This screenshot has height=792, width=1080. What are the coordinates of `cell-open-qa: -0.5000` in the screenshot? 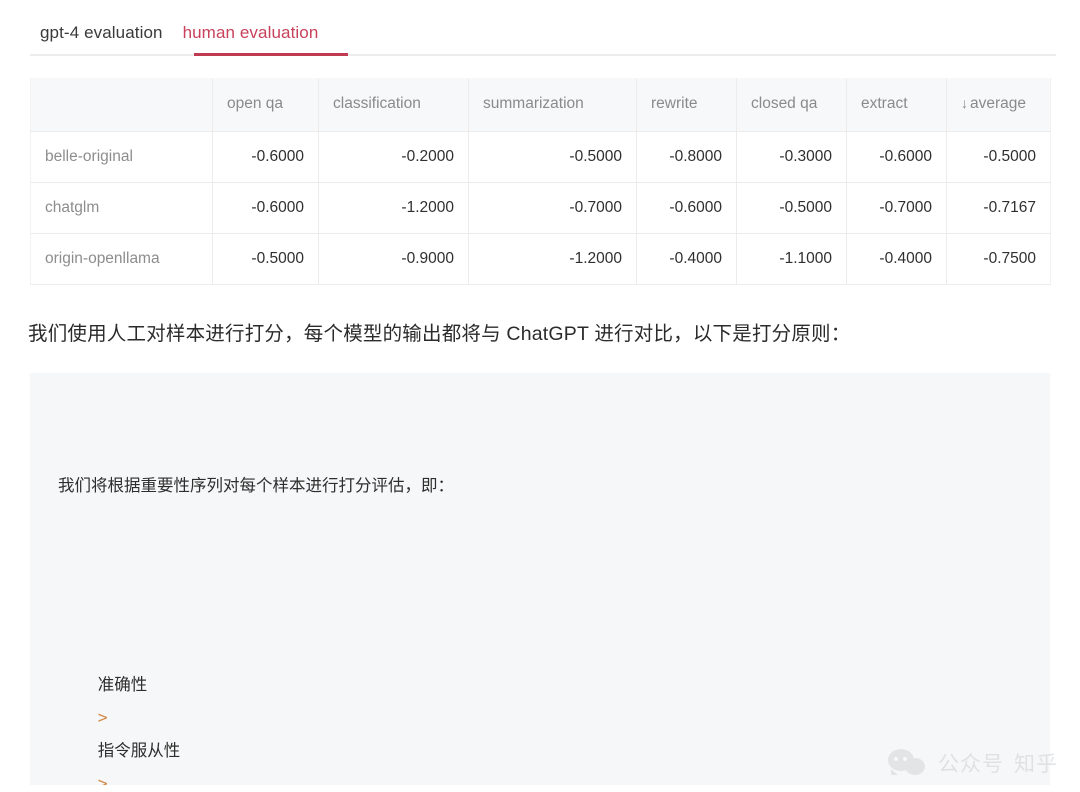 It's located at (265, 259).